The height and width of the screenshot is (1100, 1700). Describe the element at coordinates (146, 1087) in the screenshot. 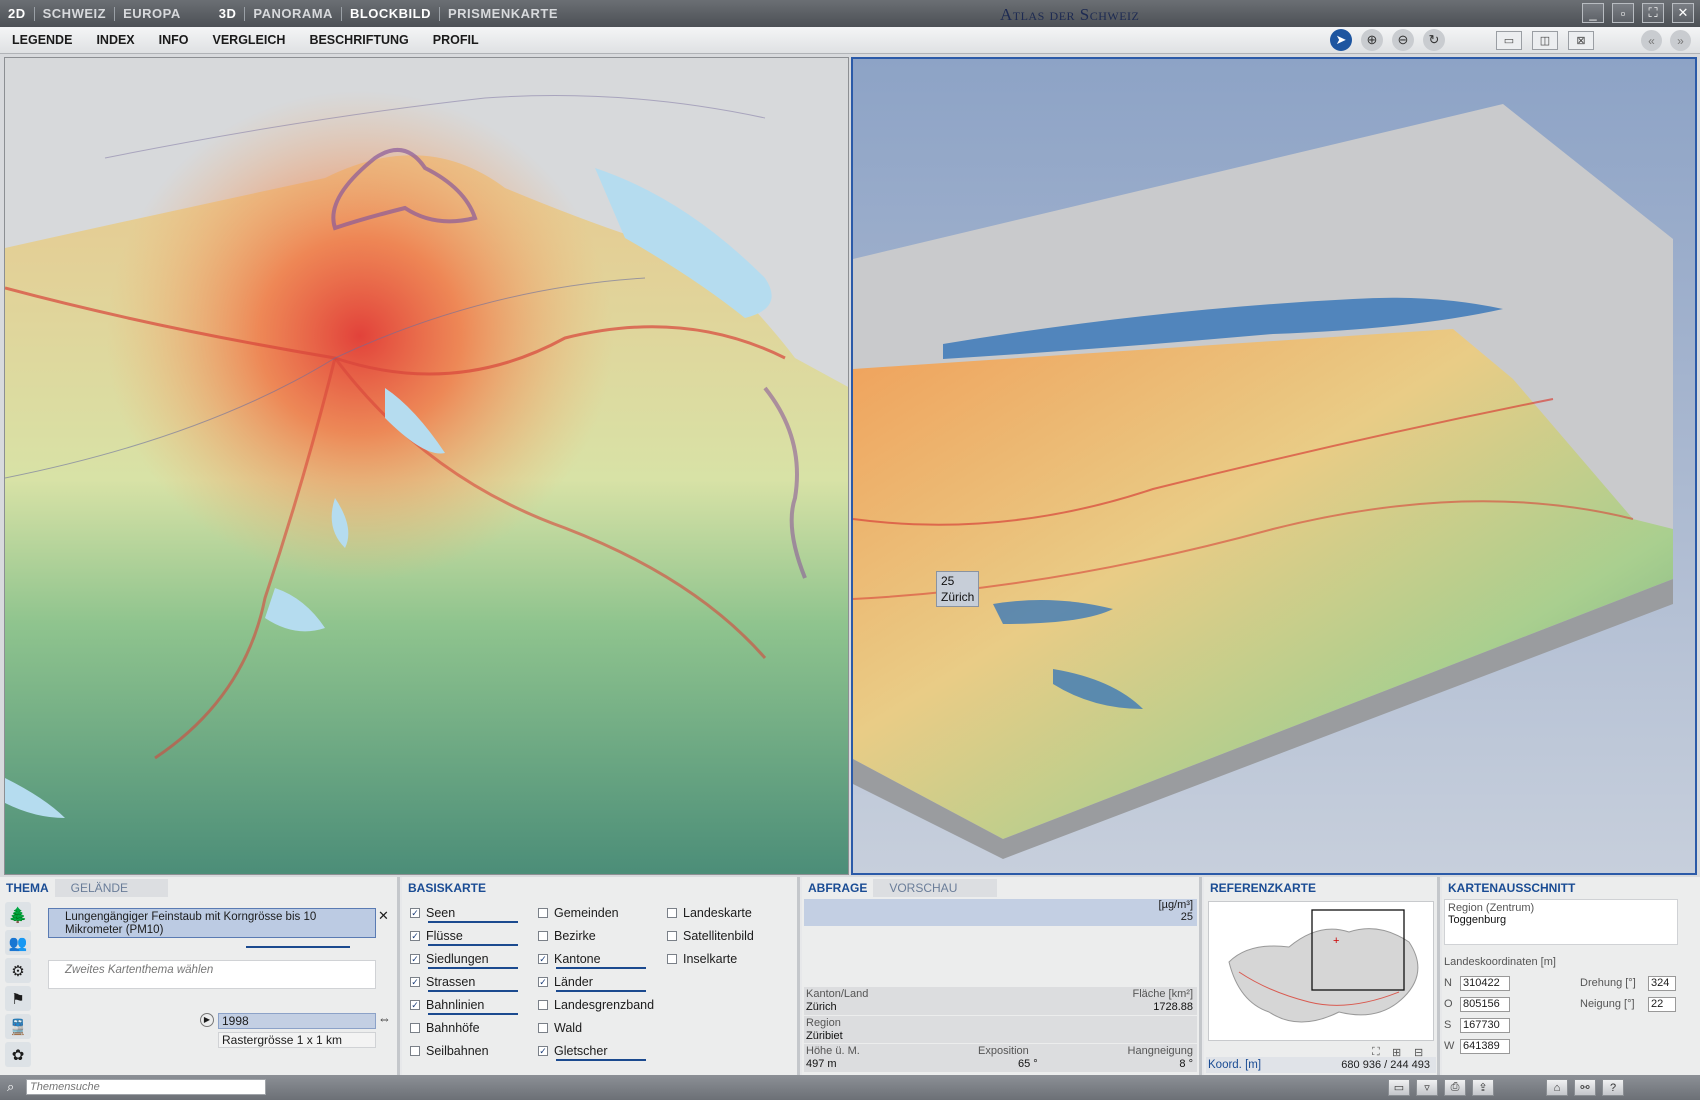

I see `theme-search-input` at that location.